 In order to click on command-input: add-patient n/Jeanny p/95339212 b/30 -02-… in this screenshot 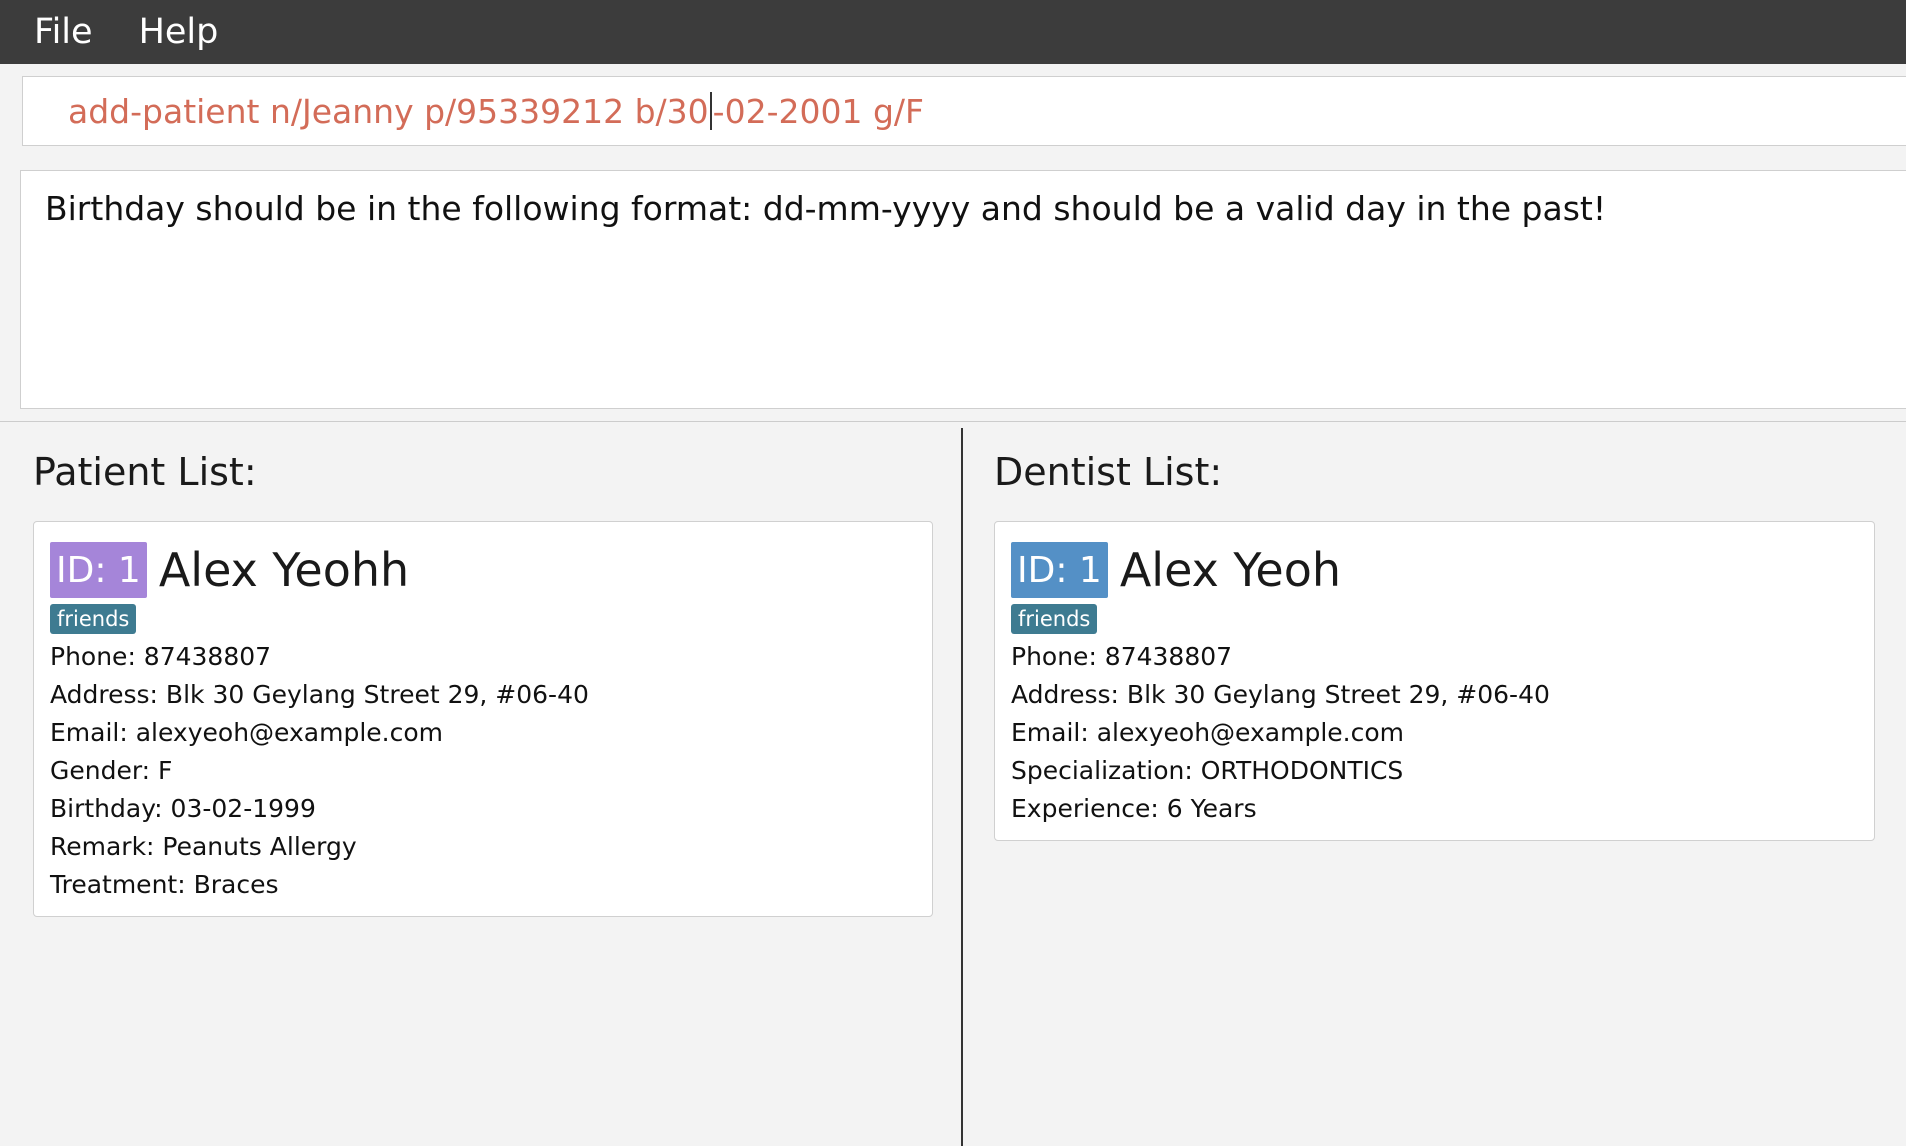, I will do `click(496, 111)`.